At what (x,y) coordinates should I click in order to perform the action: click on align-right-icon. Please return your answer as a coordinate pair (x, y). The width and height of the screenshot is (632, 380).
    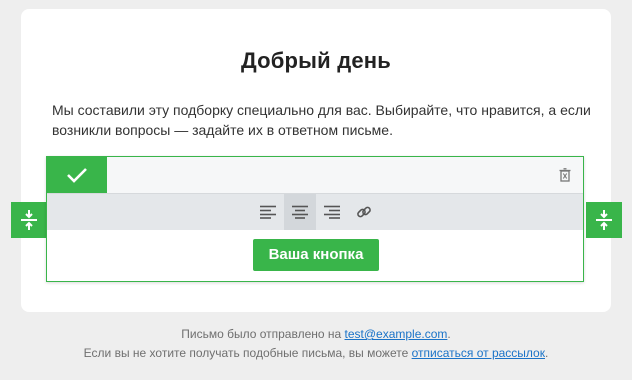
    Looking at the image, I should click on (332, 212).